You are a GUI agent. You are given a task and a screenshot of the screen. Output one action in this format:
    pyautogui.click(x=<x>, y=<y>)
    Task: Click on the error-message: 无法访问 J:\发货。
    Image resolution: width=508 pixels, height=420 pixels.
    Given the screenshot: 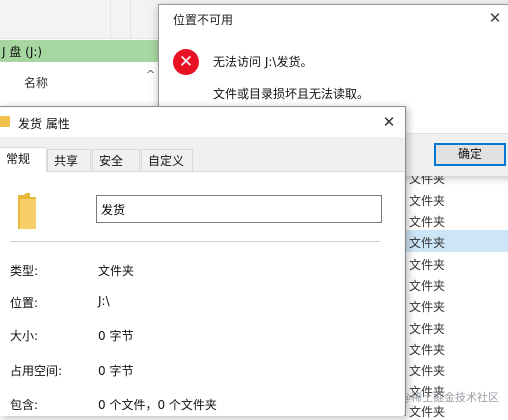 What is the action you would take?
    pyautogui.click(x=263, y=62)
    